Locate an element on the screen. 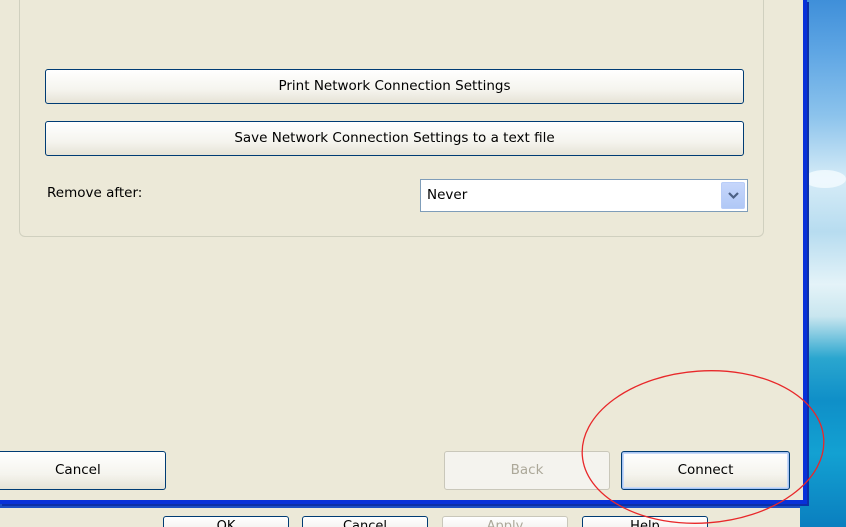 This screenshot has height=527, width=846. connect-button: Connect is located at coordinates (705, 470).